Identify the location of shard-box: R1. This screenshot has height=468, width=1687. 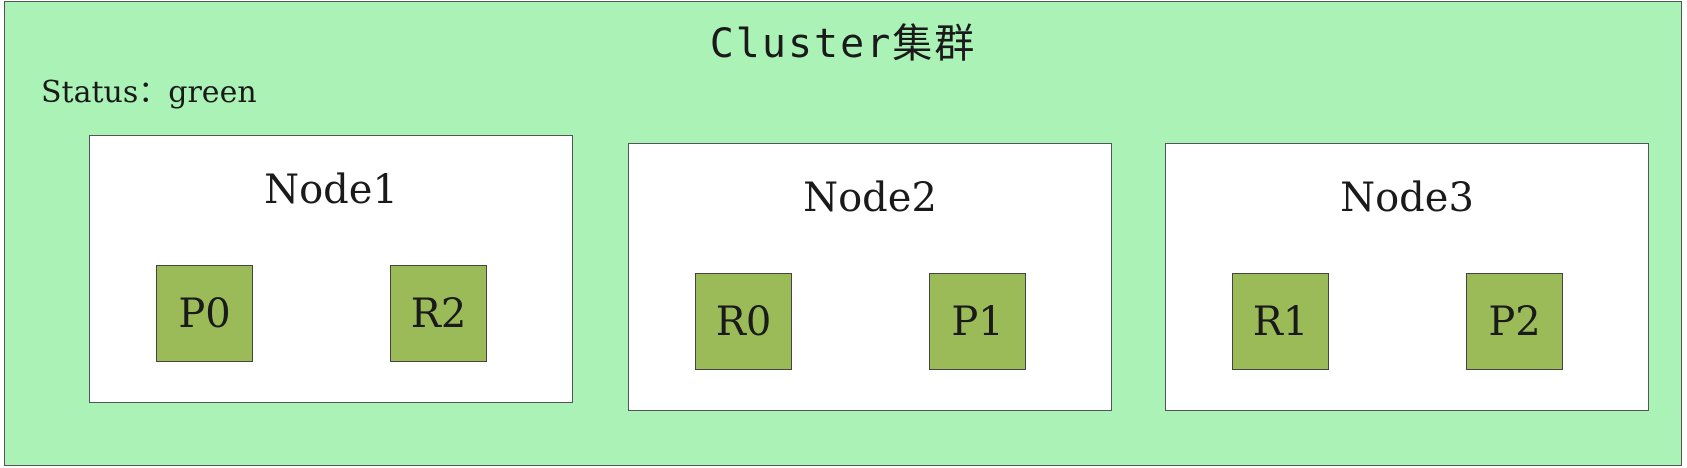
(1280, 321).